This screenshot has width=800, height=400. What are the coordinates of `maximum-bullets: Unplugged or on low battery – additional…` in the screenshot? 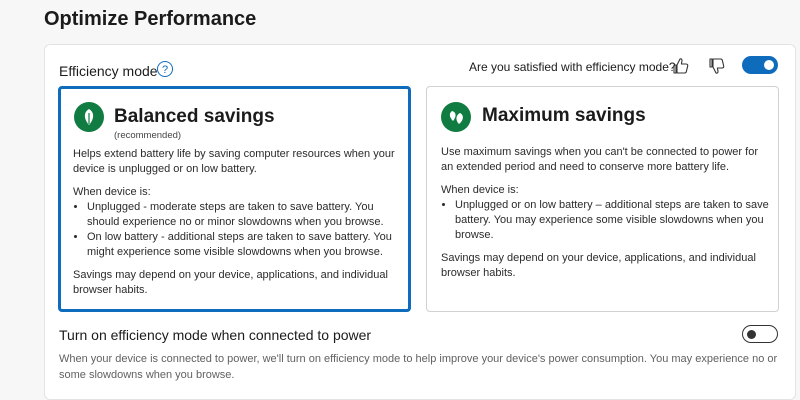 It's located at (606, 220).